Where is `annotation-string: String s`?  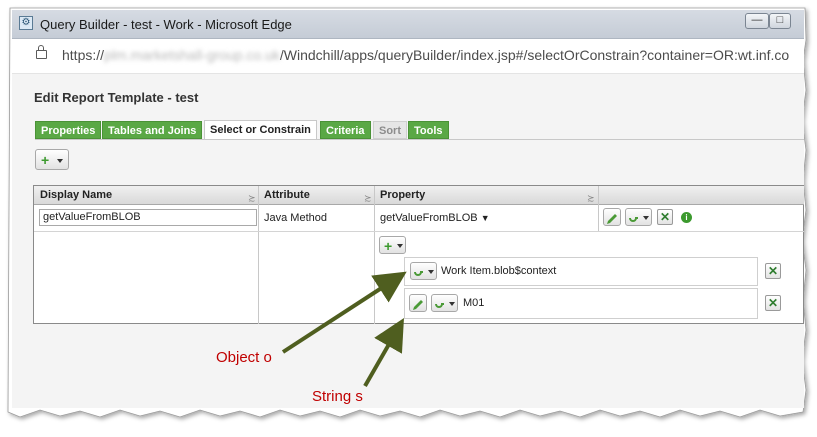
annotation-string: String s is located at coordinates (337, 396).